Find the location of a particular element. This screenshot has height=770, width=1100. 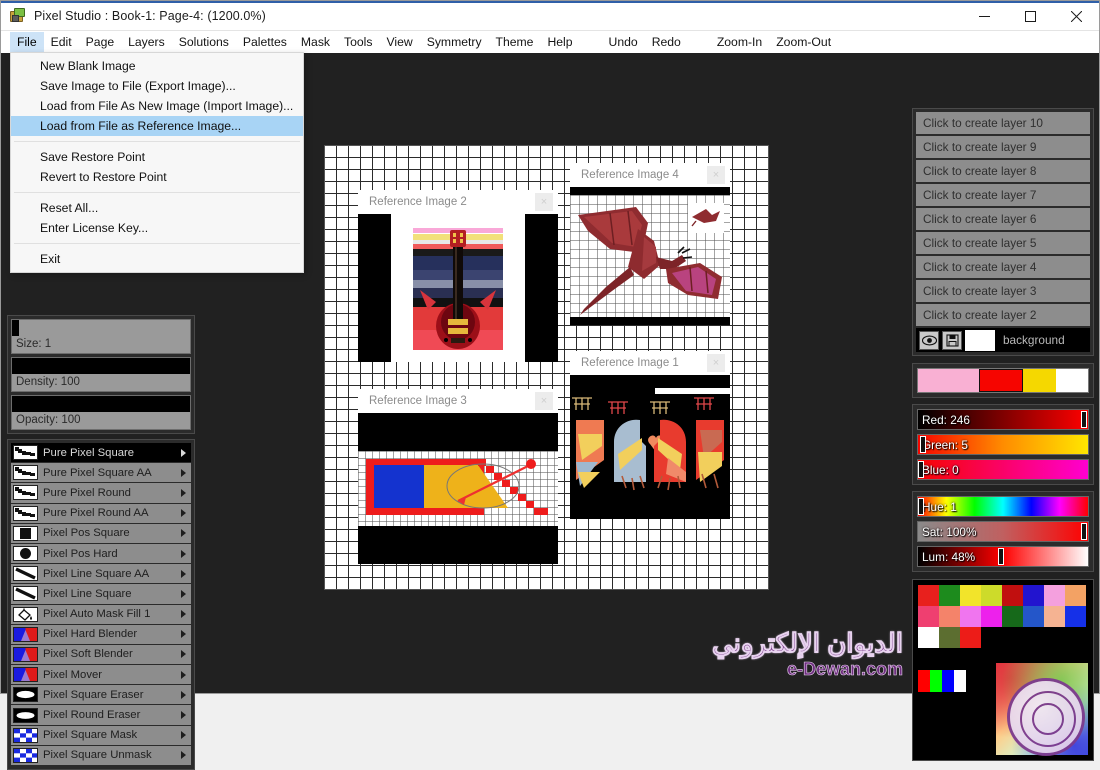

tool-pixel-square-mask: Pixel Square Mask is located at coordinates (101, 735).